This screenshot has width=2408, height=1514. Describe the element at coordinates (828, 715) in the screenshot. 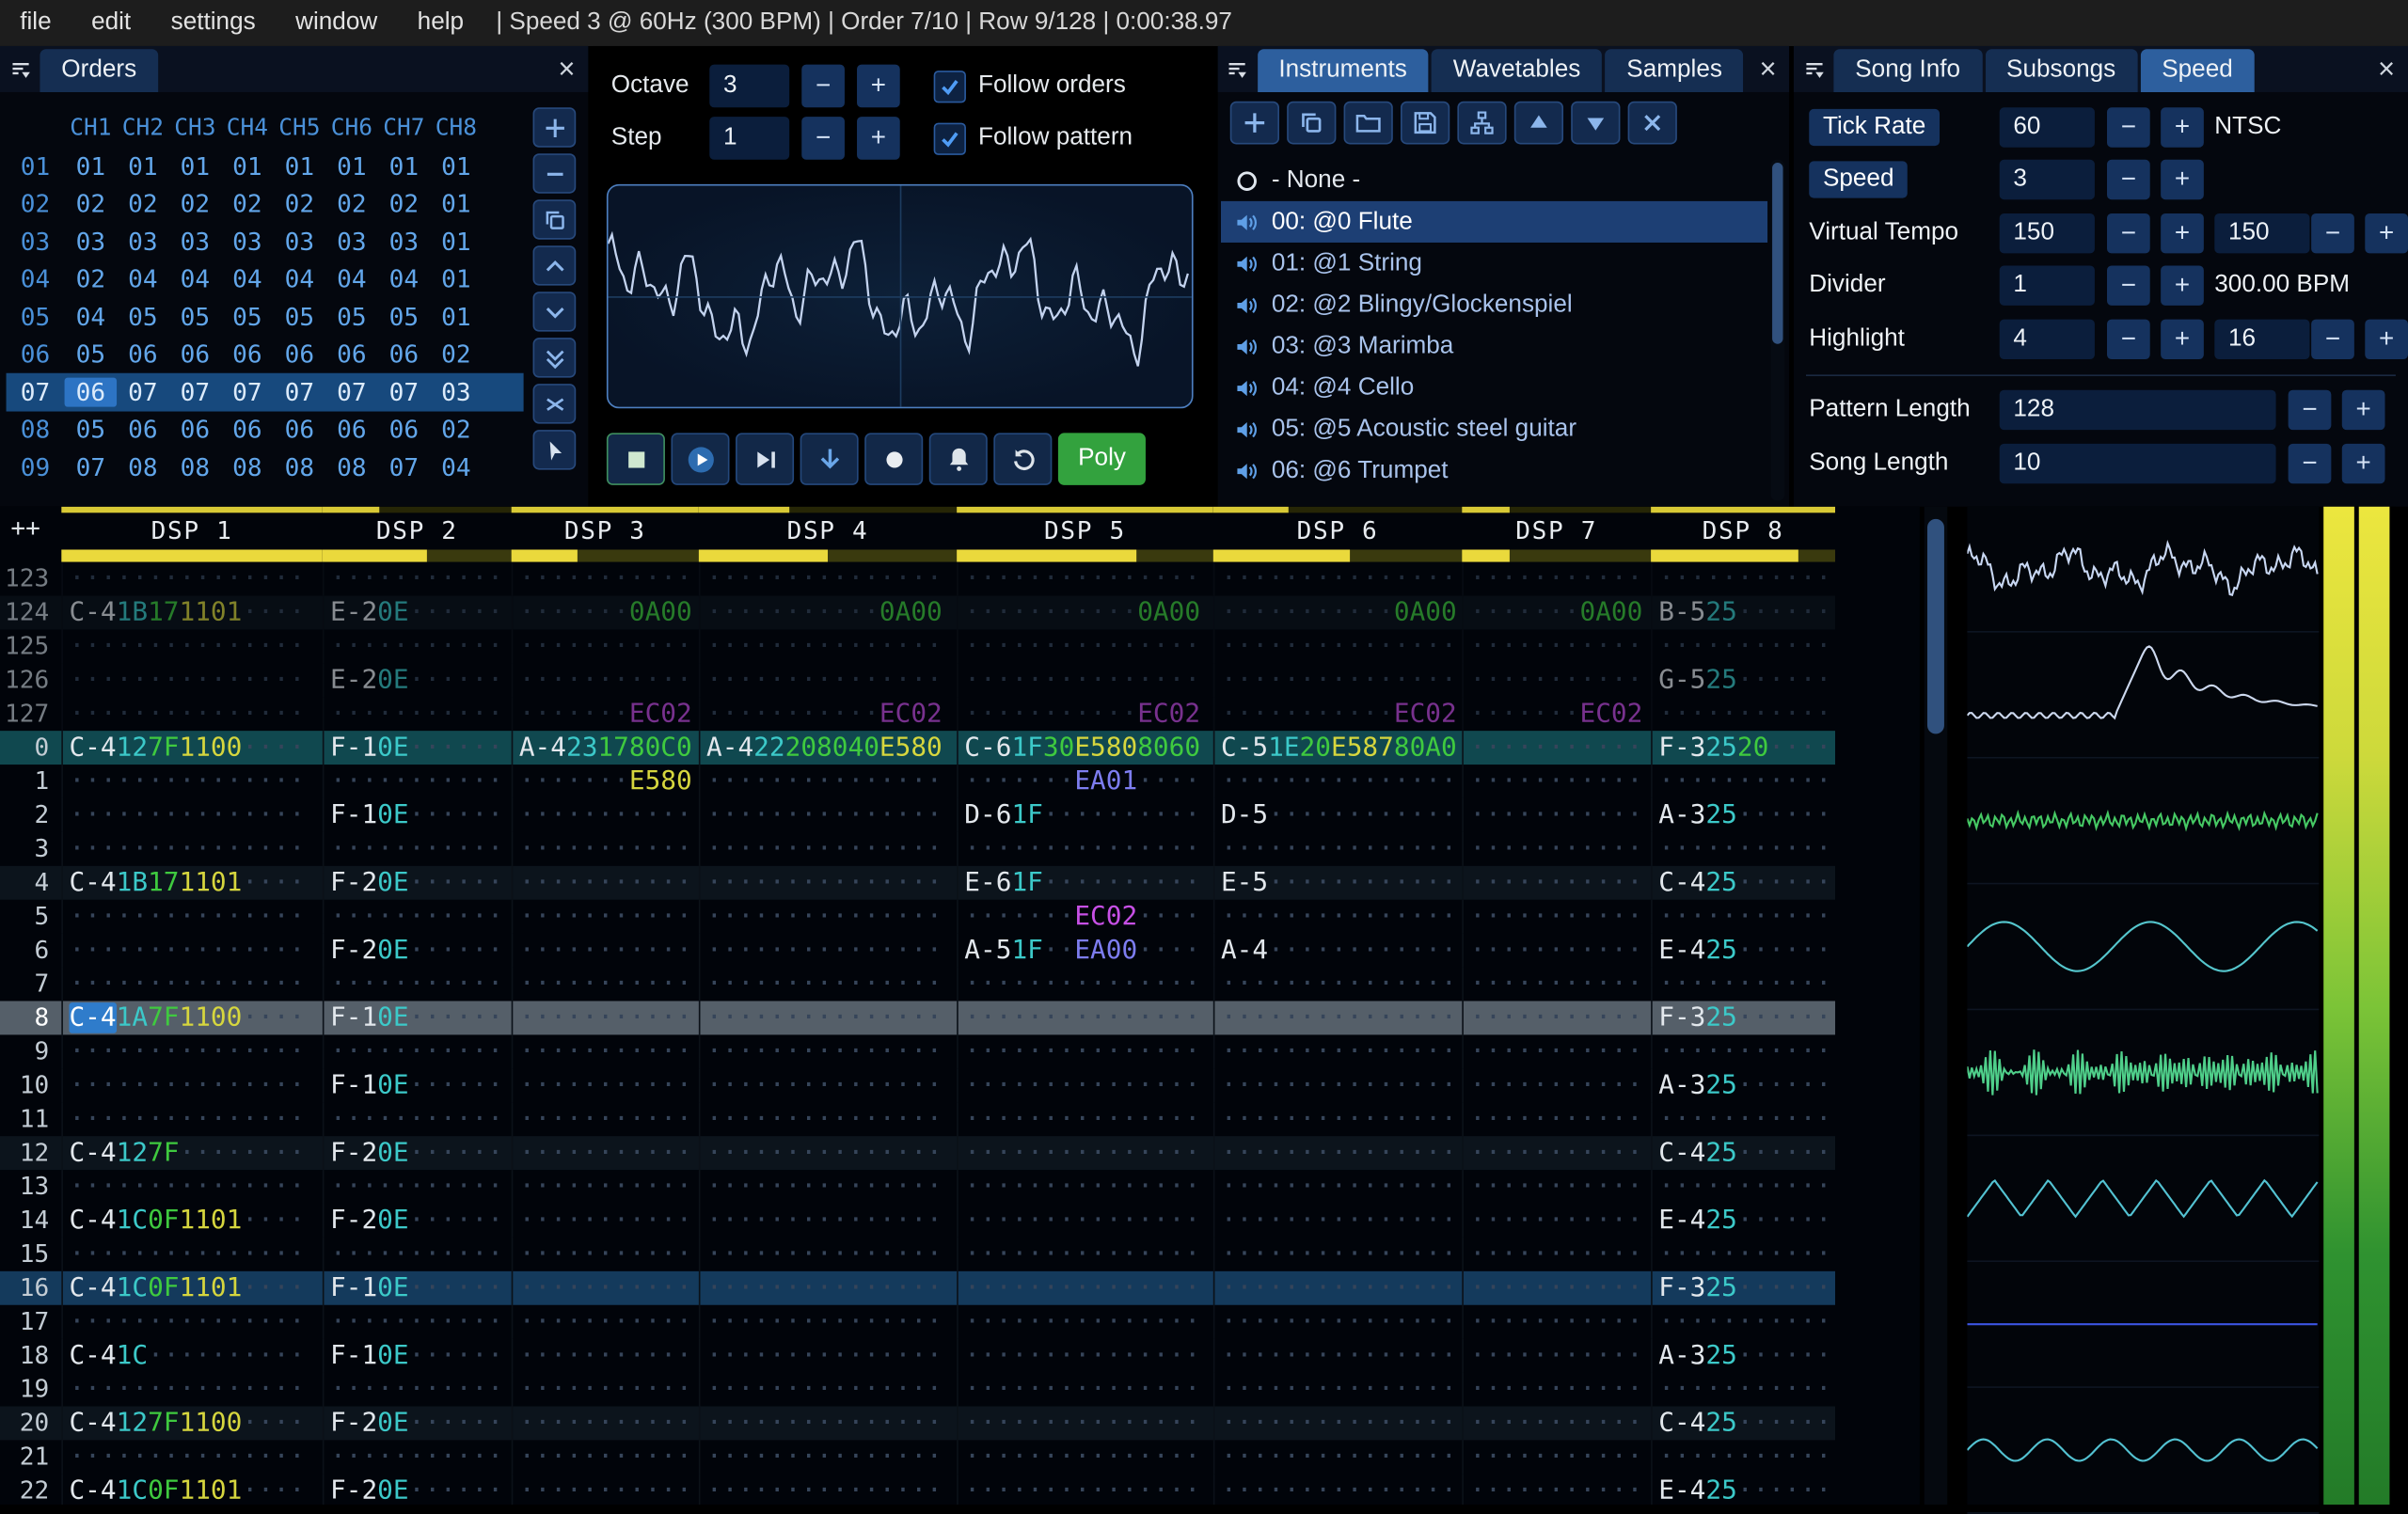

I see `pattern-cell: ···········EC02` at that location.